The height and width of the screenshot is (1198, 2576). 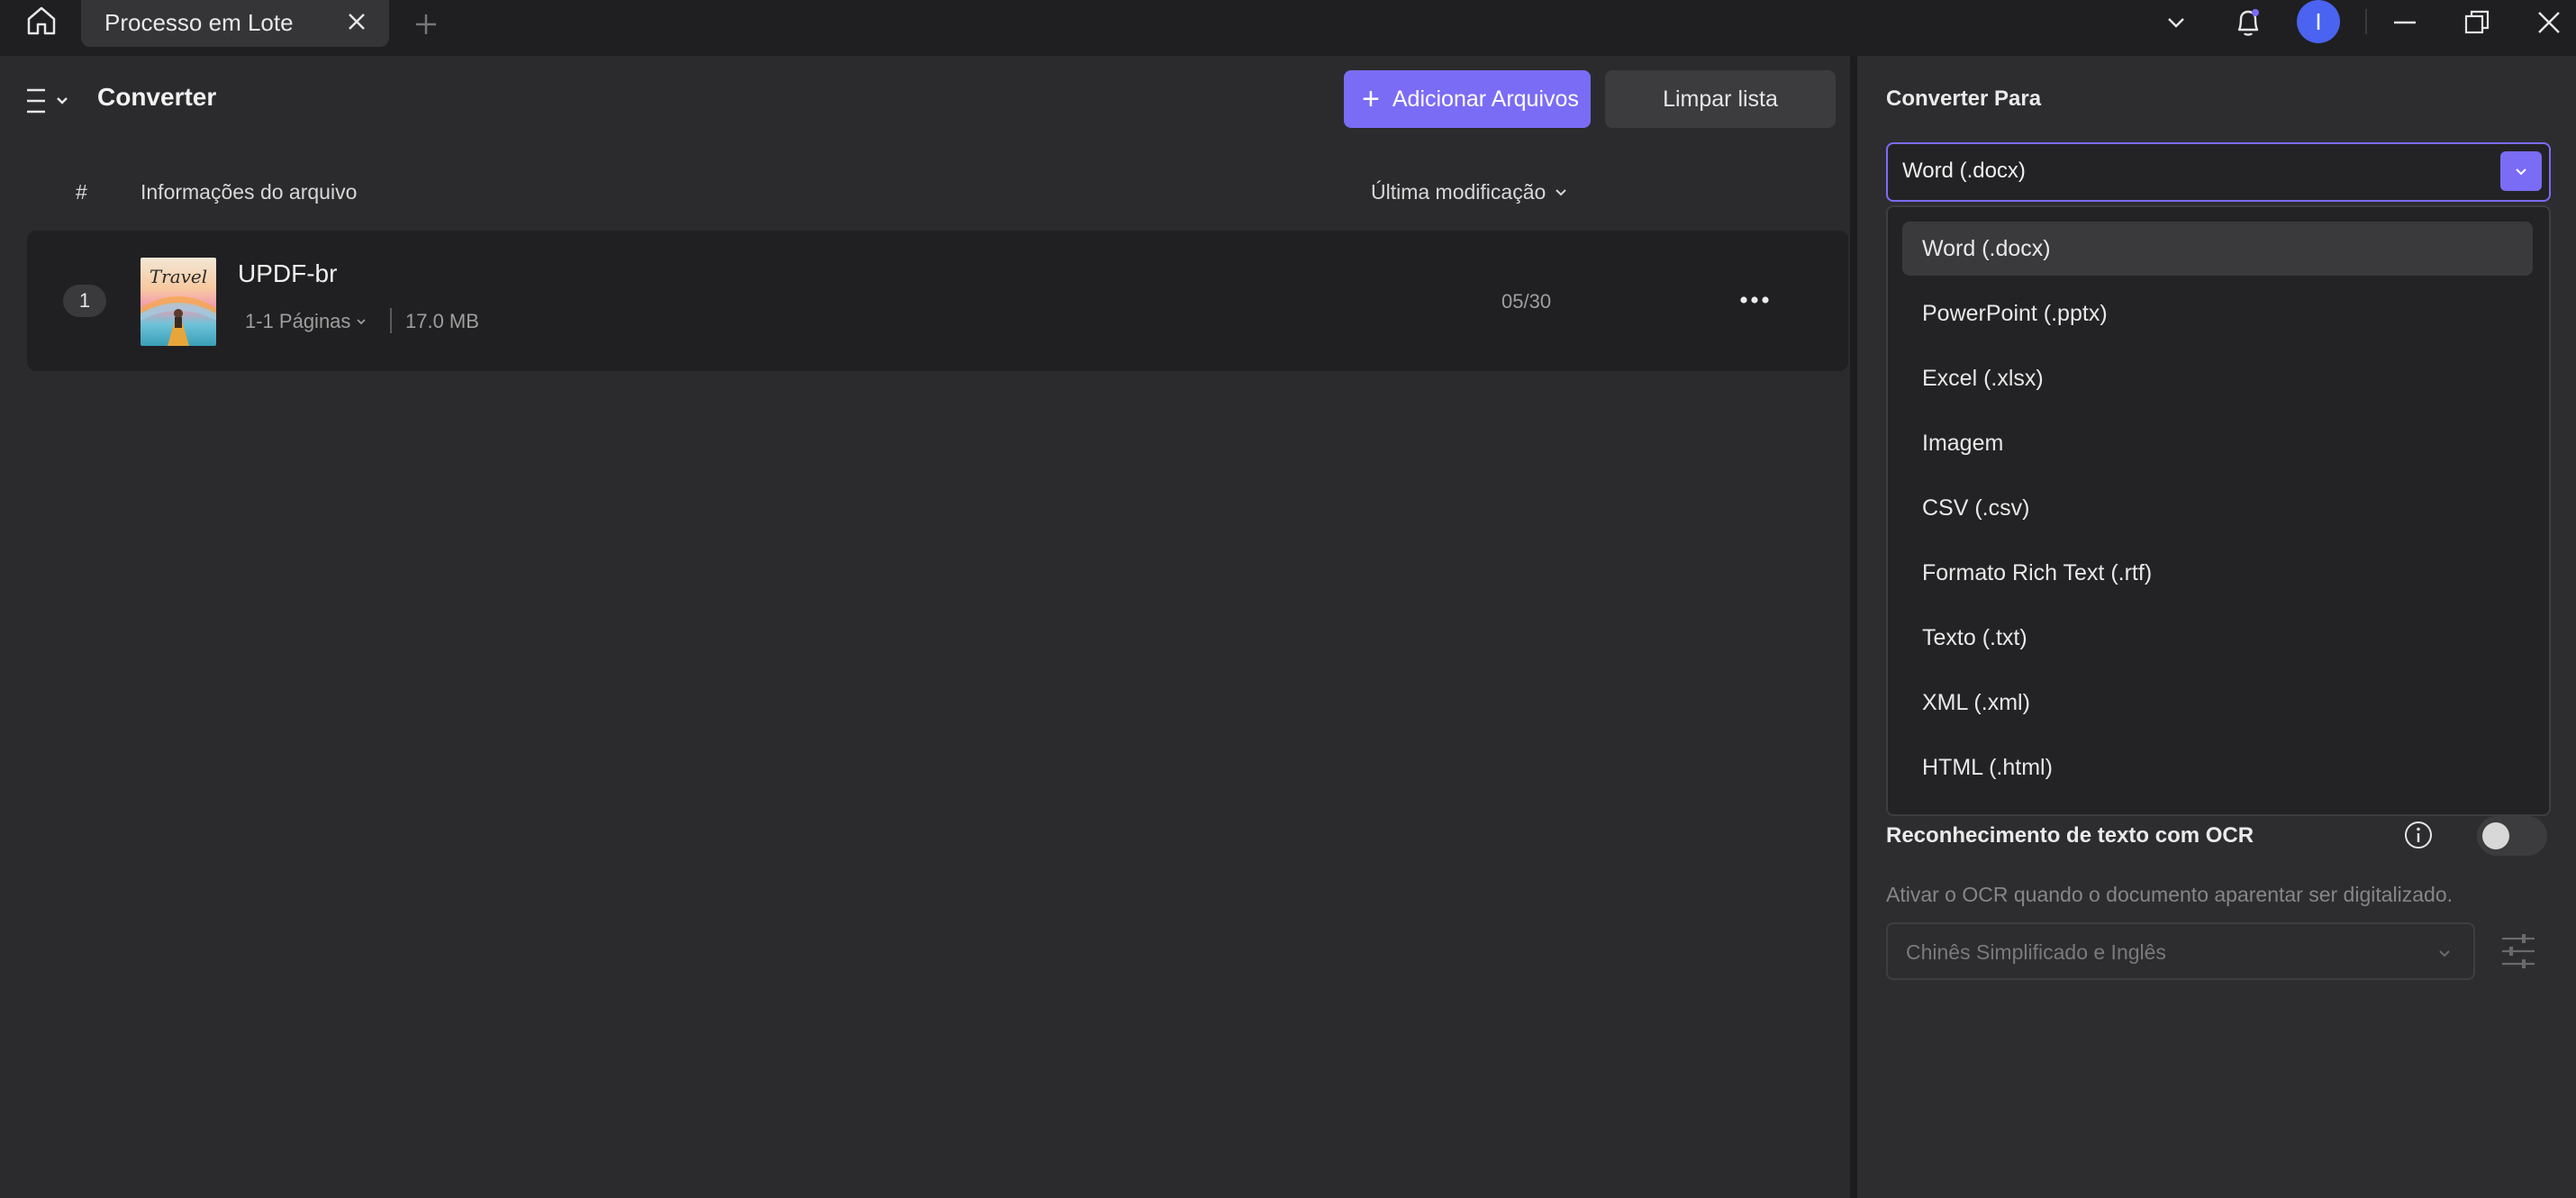 I want to click on thumbnail-text: Travel, so click(x=178, y=276).